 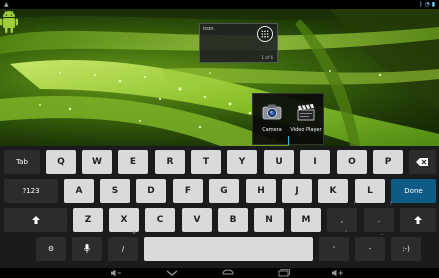 What do you see at coordinates (284, 273) in the screenshot?
I see `recent-apps-icon` at bounding box center [284, 273].